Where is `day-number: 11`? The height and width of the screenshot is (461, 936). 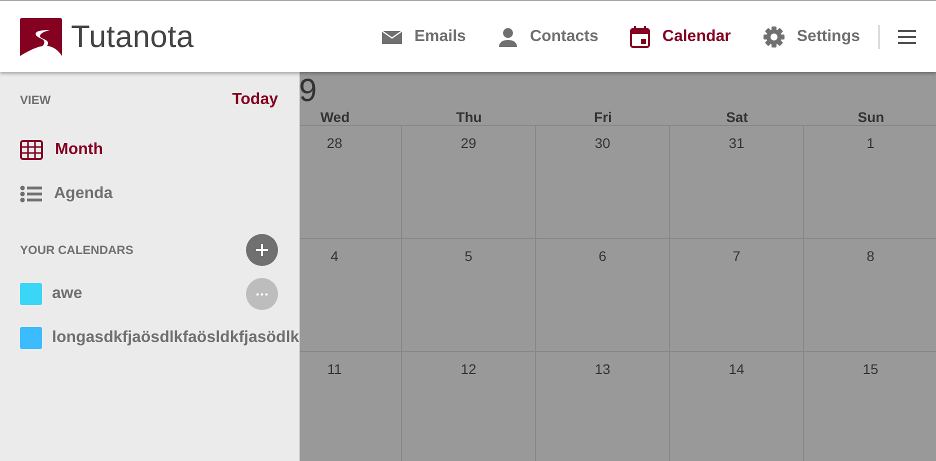 day-number: 11 is located at coordinates (334, 369).